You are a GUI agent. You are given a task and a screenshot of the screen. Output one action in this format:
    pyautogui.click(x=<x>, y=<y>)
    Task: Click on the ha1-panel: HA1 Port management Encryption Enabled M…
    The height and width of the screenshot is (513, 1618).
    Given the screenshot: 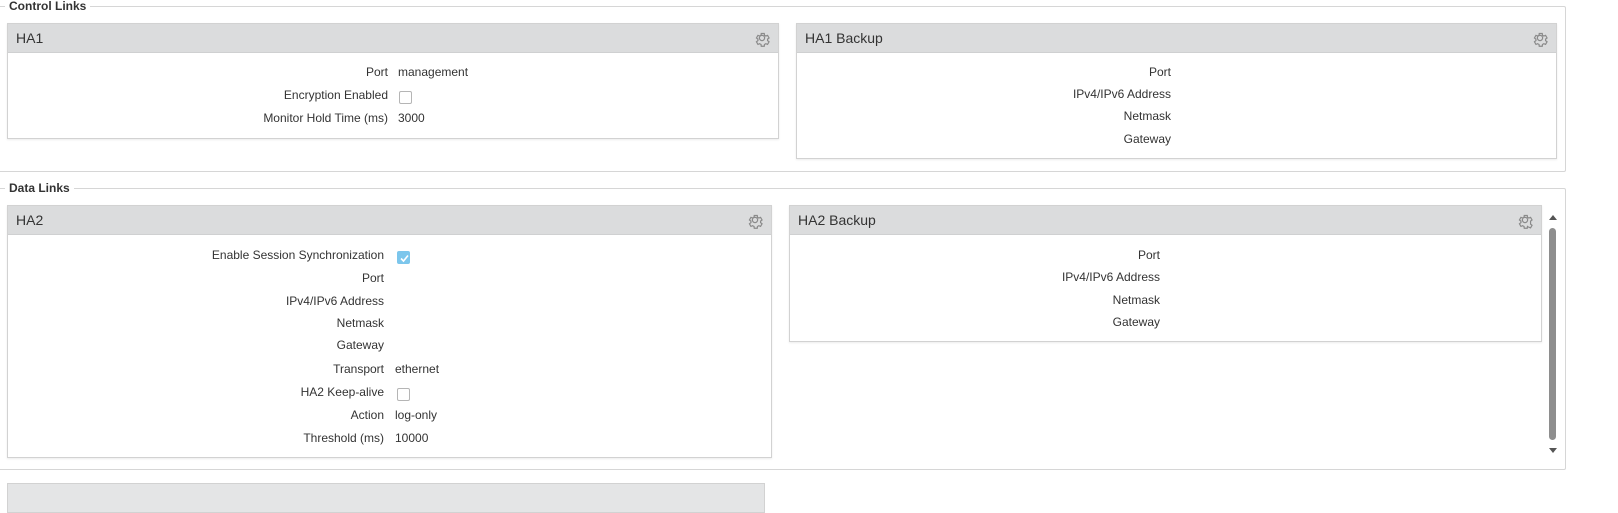 What is the action you would take?
    pyautogui.click(x=393, y=81)
    